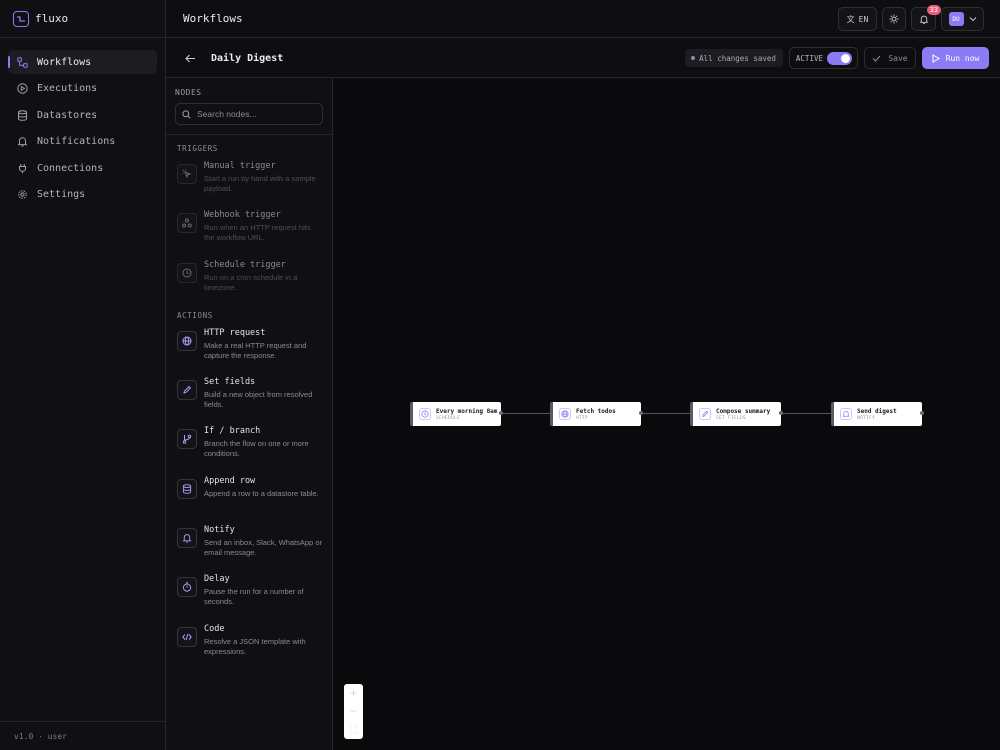 Image resolution: width=1000 pixels, height=750 pixels. I want to click on active-label: ACTIVE, so click(809, 58).